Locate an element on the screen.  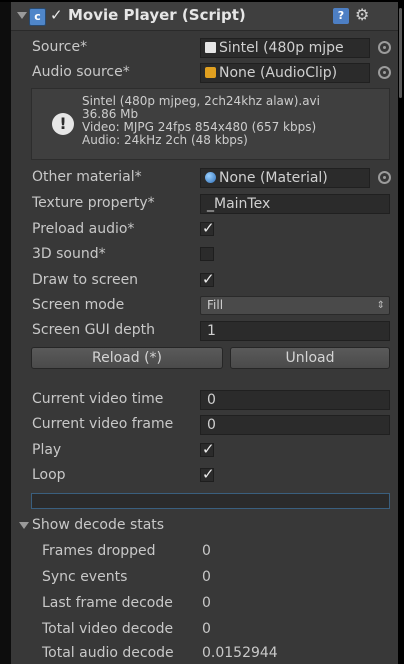
component-title: Movie Player (Script) is located at coordinates (157, 15).